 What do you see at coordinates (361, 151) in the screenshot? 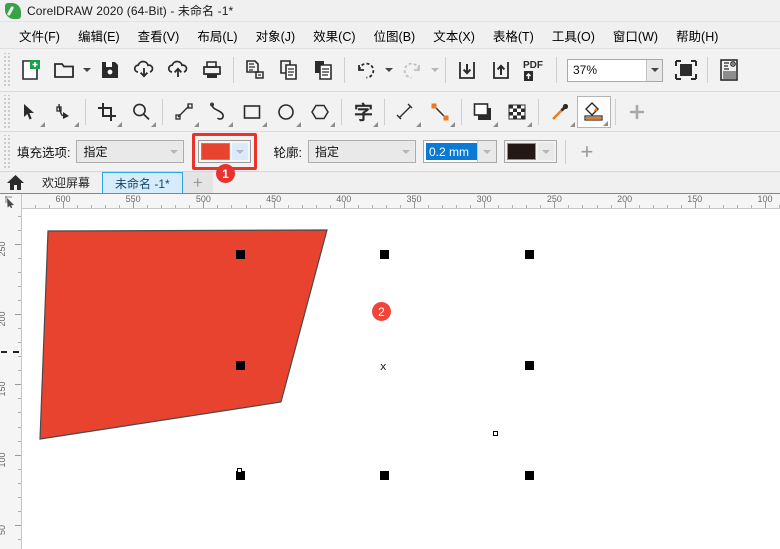
I see `outline-type-combo: 指定` at bounding box center [361, 151].